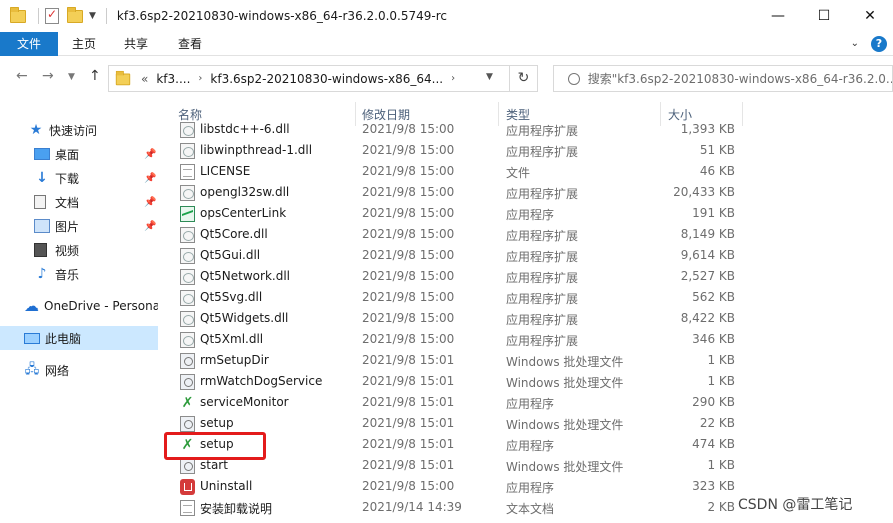 This screenshot has width=893, height=523. I want to click on address-dropdown-icon: ▼, so click(489, 77).